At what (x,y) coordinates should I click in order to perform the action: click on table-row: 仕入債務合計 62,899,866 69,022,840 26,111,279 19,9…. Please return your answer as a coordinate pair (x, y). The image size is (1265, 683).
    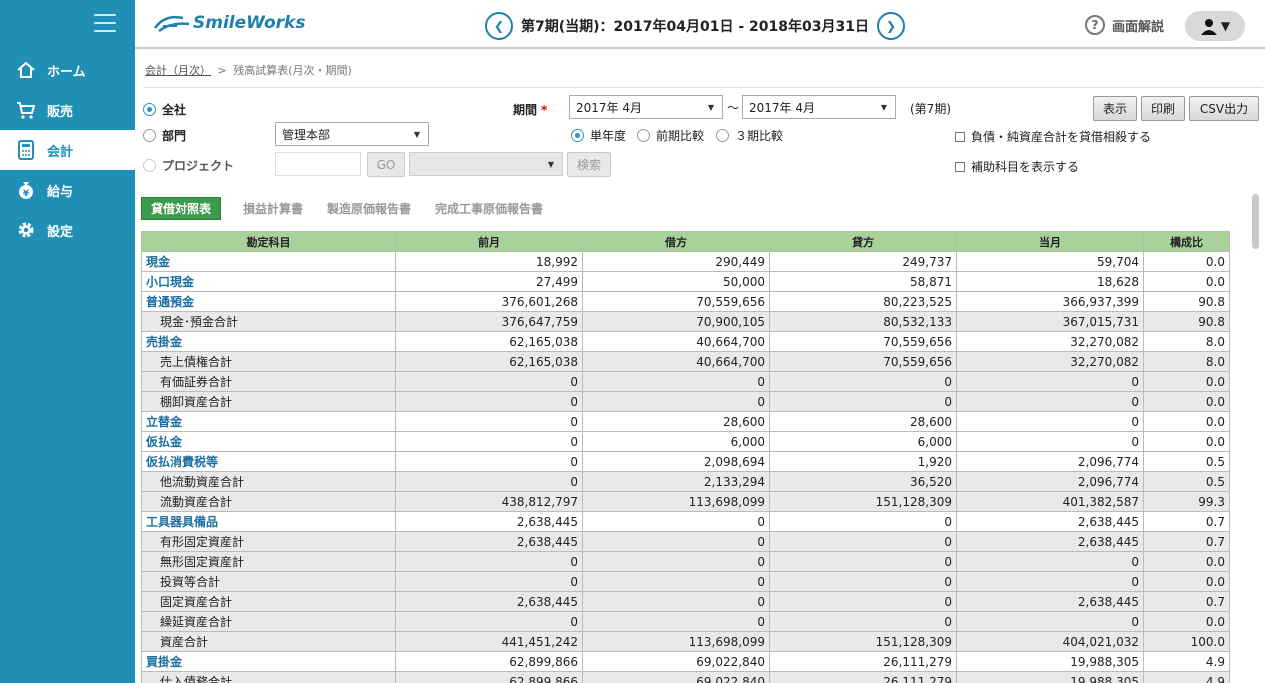
    Looking at the image, I should click on (685, 677).